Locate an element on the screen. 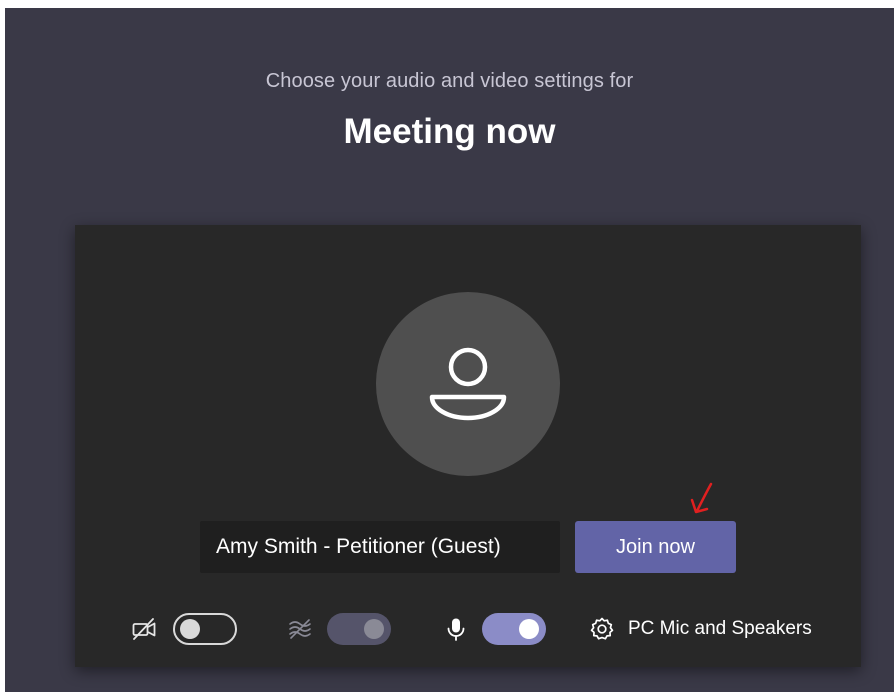 This screenshot has height=692, width=894. device-settings-link: PC Mic and Speakers is located at coordinates (720, 629).